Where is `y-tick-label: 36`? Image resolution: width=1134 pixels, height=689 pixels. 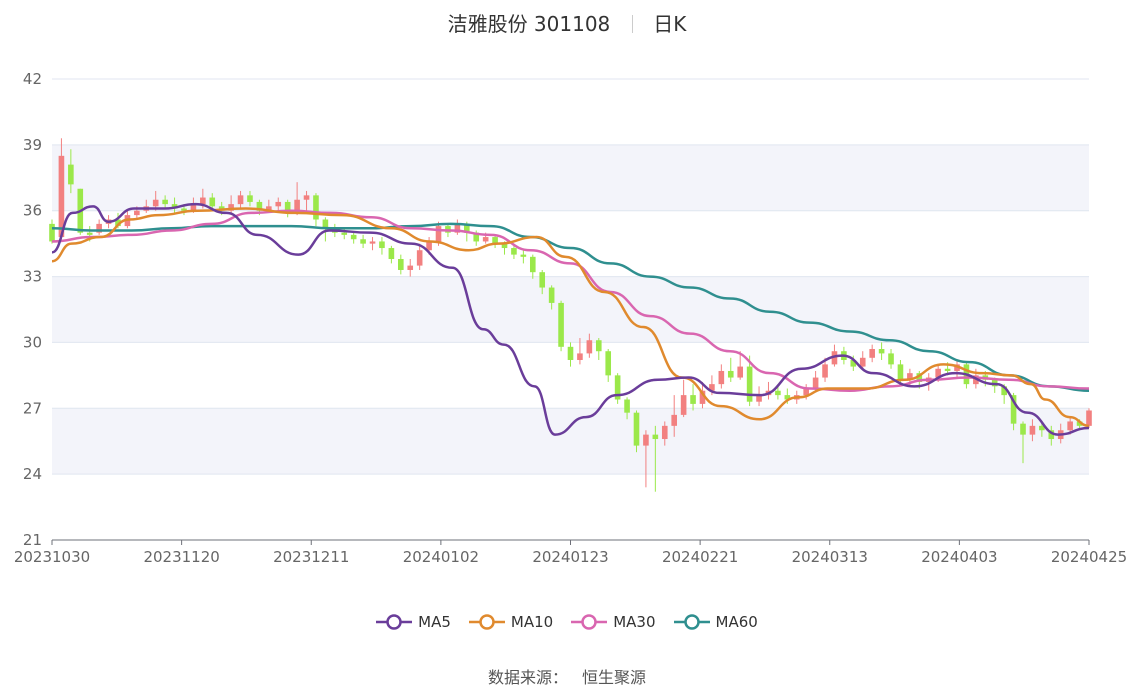 y-tick-label: 36 is located at coordinates (32, 211).